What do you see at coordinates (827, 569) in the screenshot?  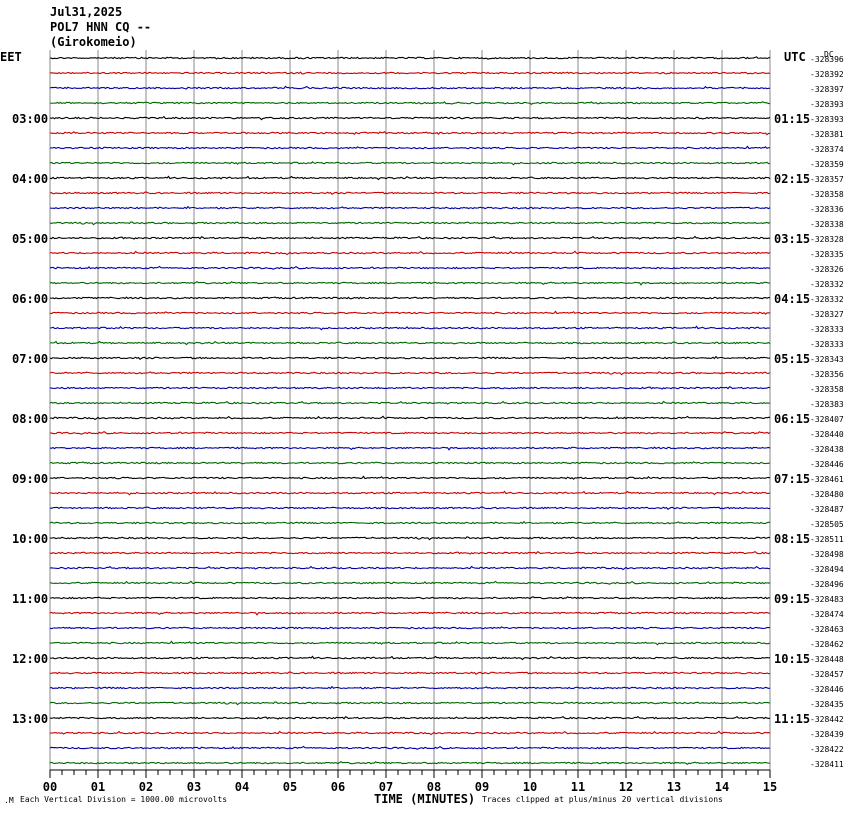 I see `dc-offset-label: -328494` at bounding box center [827, 569].